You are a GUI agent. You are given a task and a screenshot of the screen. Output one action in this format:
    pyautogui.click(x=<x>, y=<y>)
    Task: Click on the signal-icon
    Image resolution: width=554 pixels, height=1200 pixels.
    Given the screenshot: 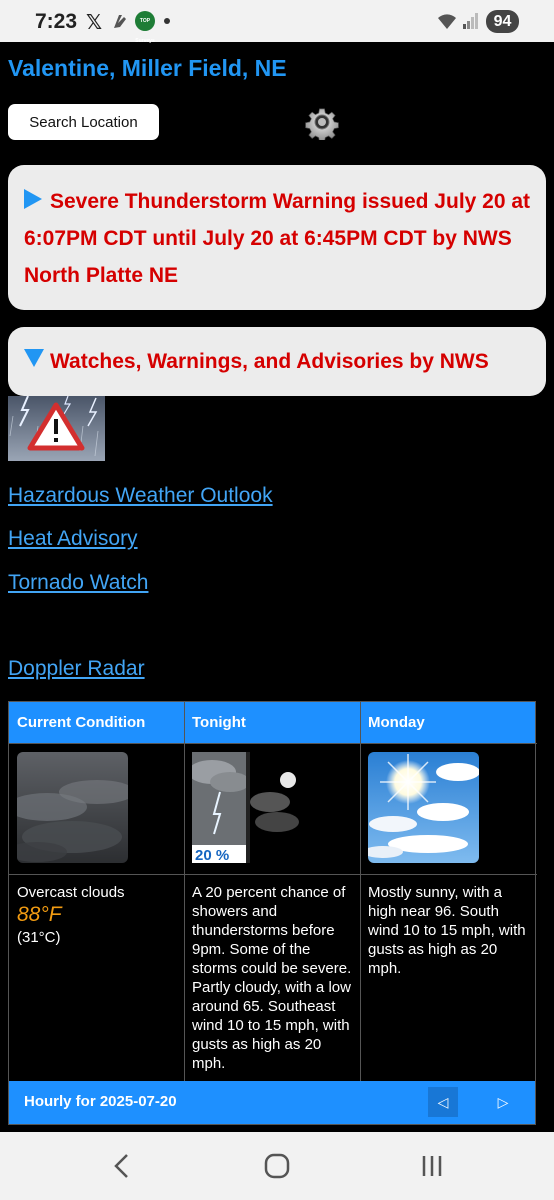 What is the action you would take?
    pyautogui.click(x=470, y=21)
    